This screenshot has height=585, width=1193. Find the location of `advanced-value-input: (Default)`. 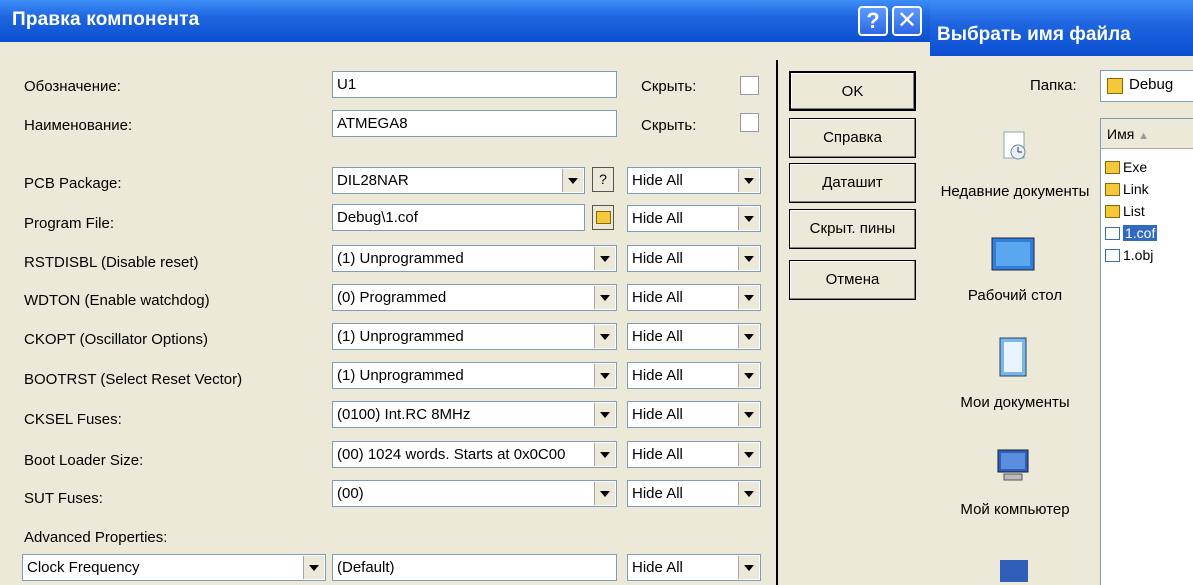

advanced-value-input: (Default) is located at coordinates (474, 567).